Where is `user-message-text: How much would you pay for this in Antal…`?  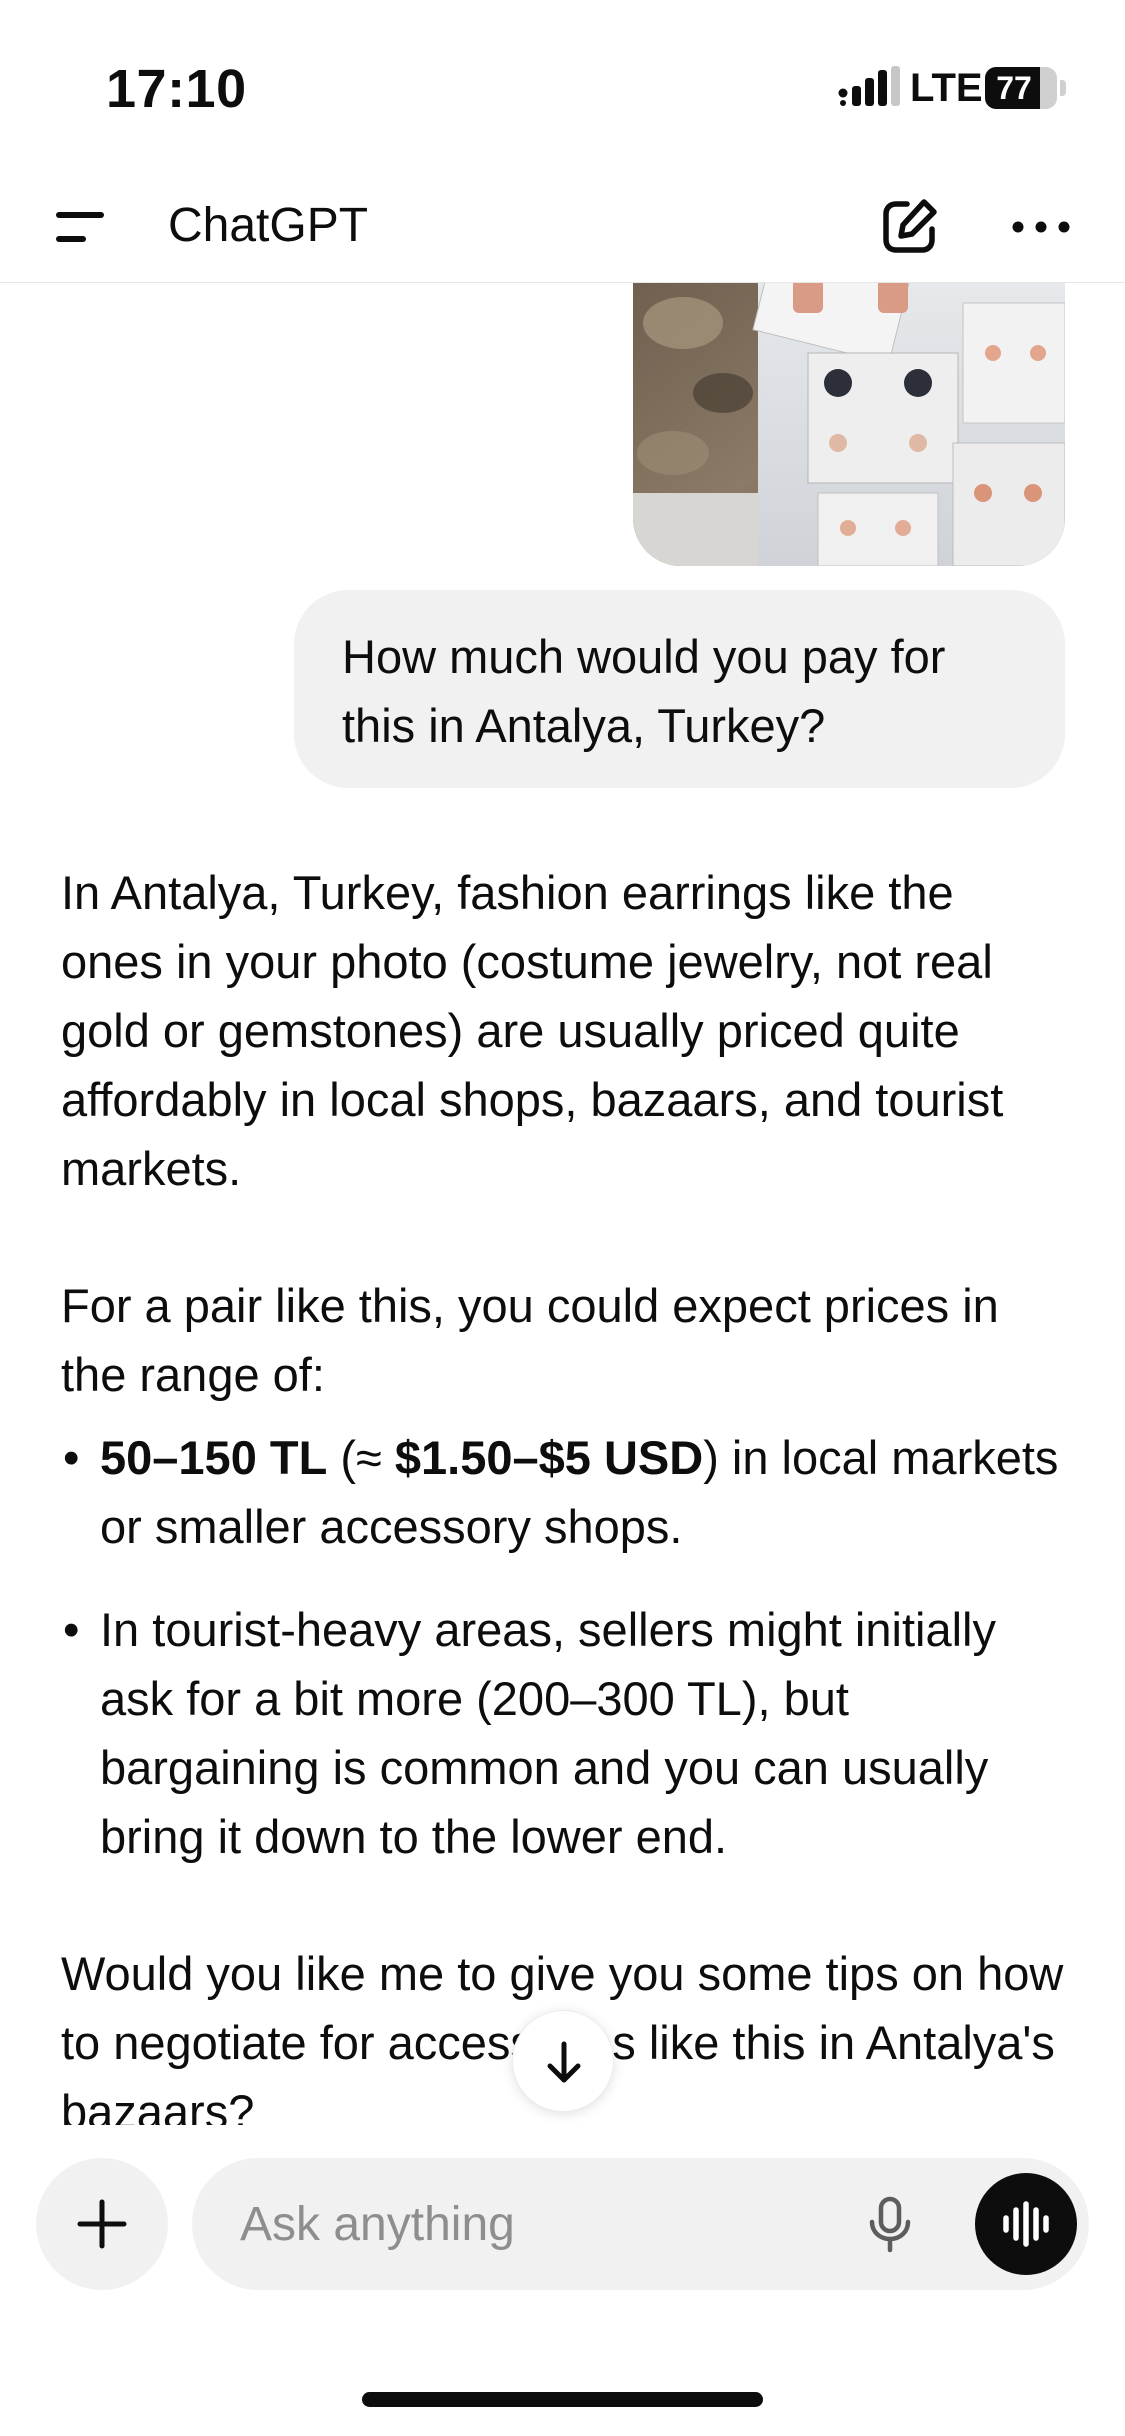 user-message-text: How much would you pay for this in Antal… is located at coordinates (644, 691).